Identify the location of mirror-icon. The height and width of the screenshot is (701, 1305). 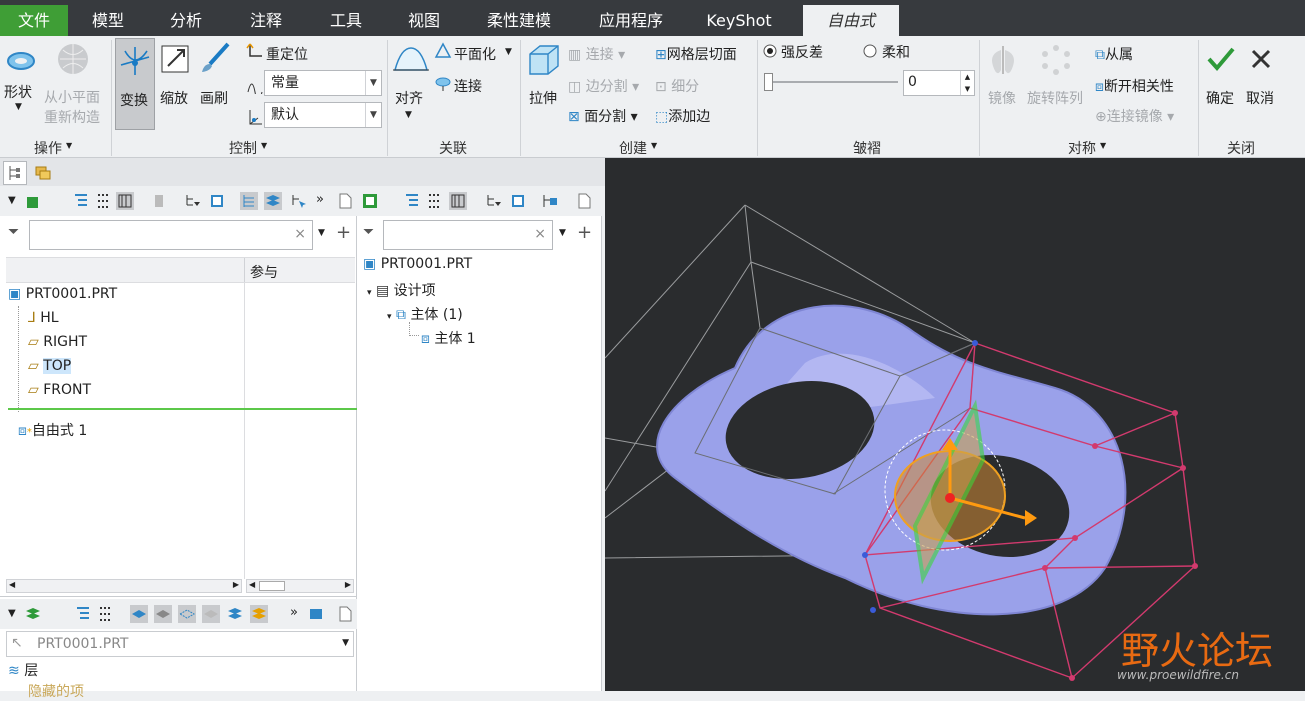
(1003, 62).